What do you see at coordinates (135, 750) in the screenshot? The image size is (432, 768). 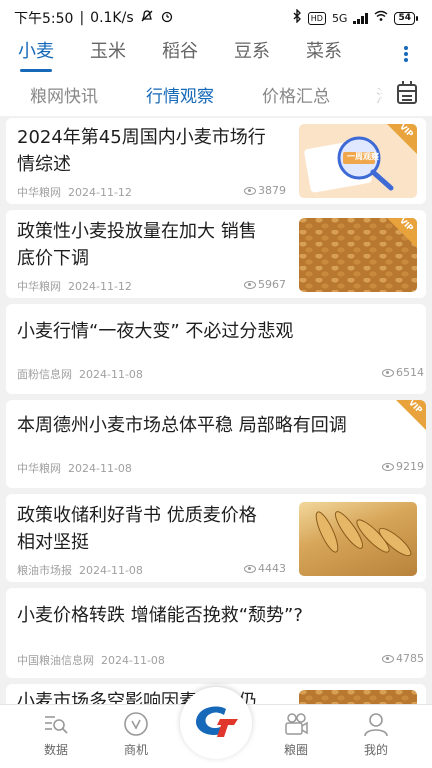 I see `nav-business-label: 商机` at bounding box center [135, 750].